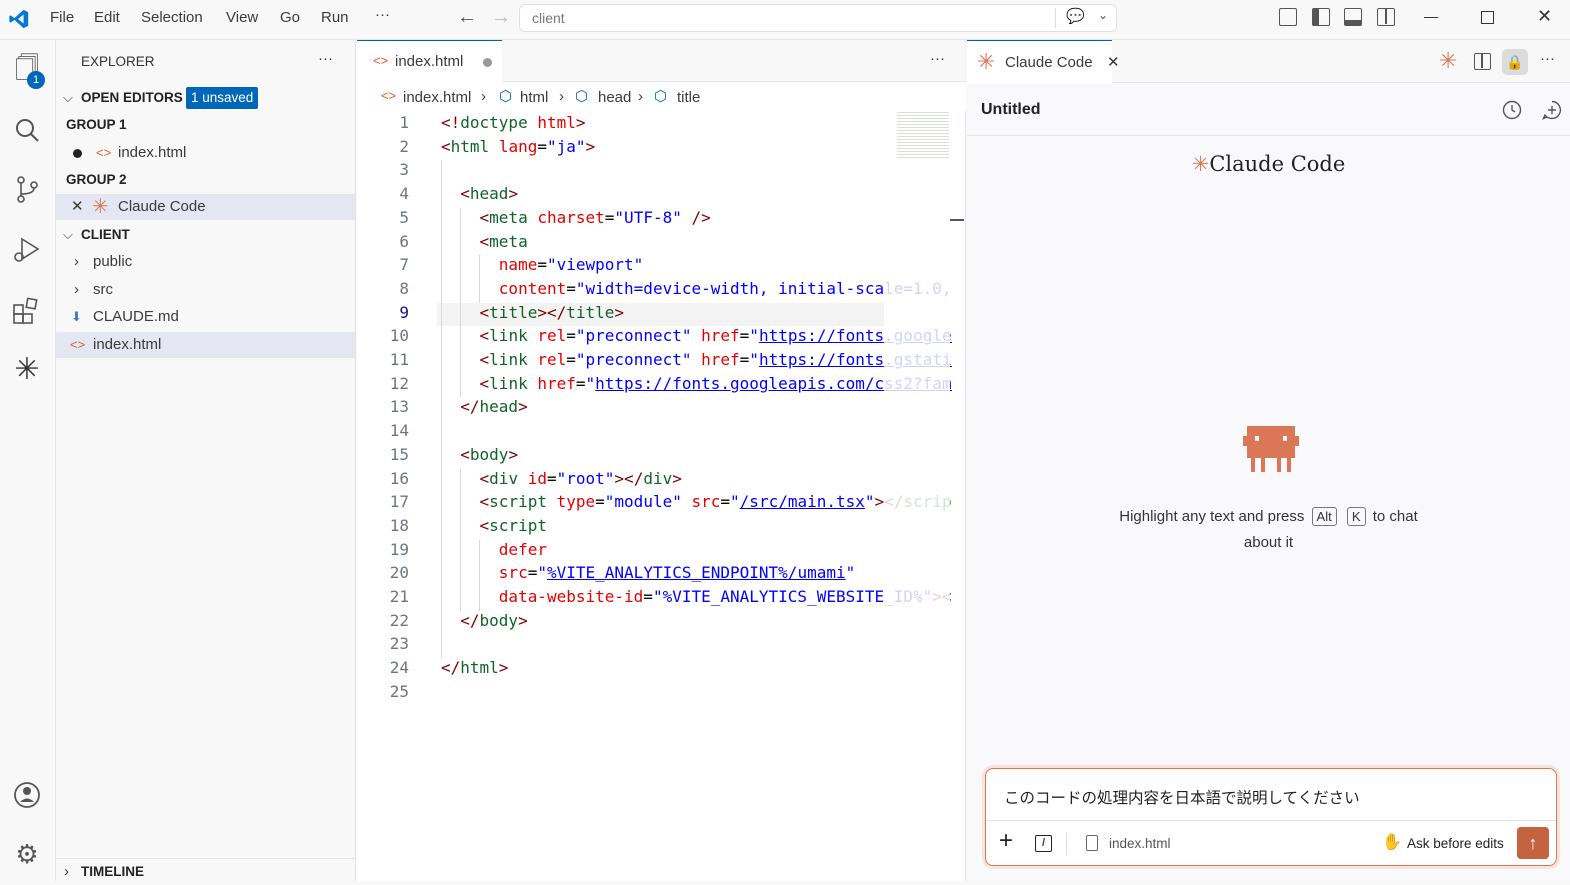 This screenshot has height=885, width=1570. Describe the element at coordinates (27, 130) in the screenshot. I see `search-icon` at that location.